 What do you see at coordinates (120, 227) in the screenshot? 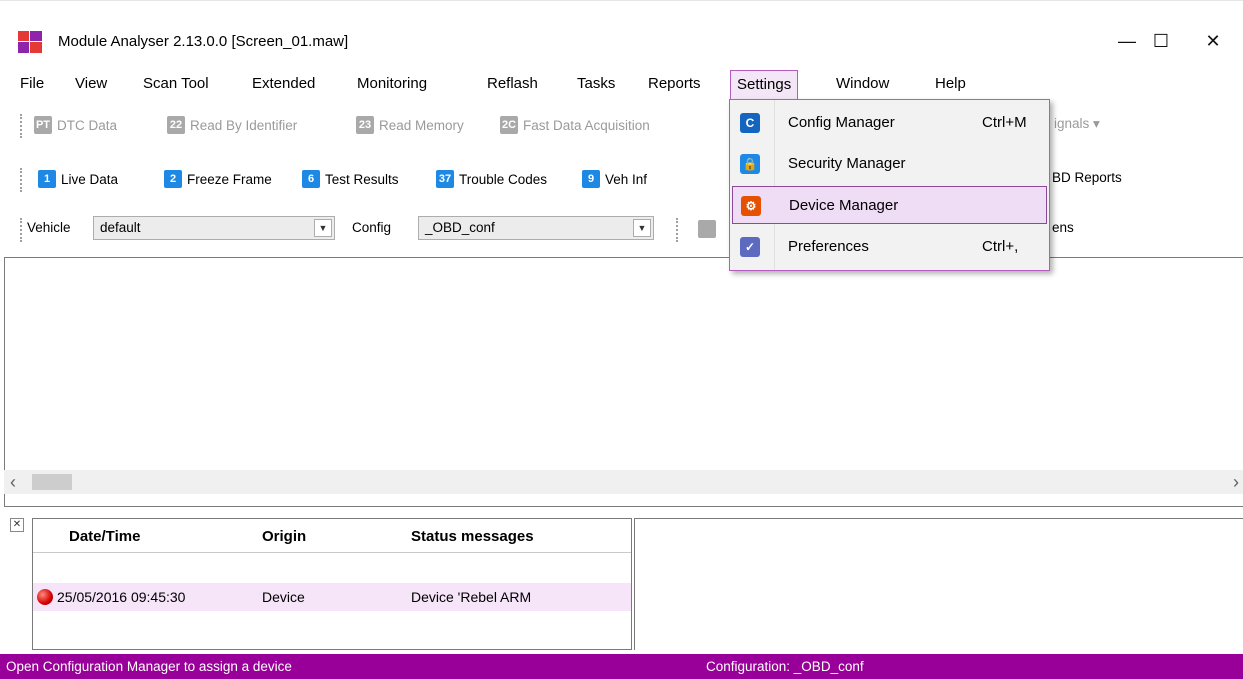
I see `vehicle-value: default` at bounding box center [120, 227].